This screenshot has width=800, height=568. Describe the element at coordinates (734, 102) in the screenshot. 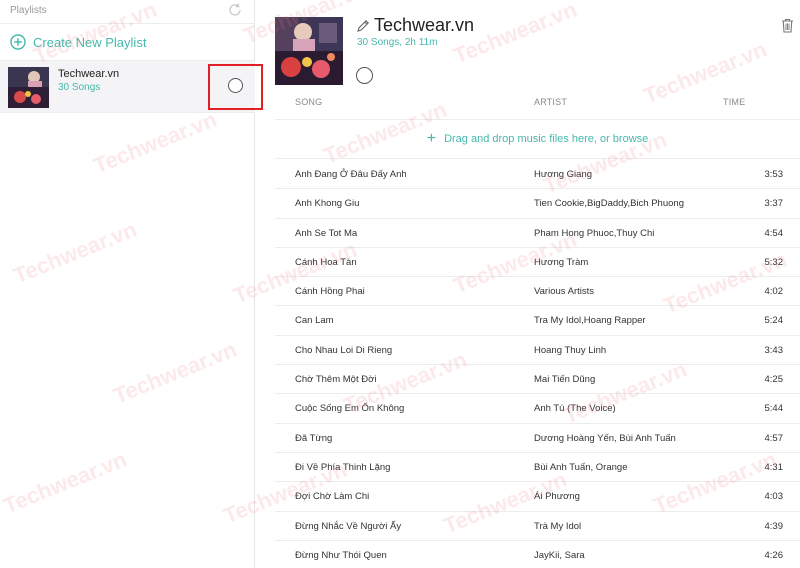

I see `column-header-time: TIME` at that location.